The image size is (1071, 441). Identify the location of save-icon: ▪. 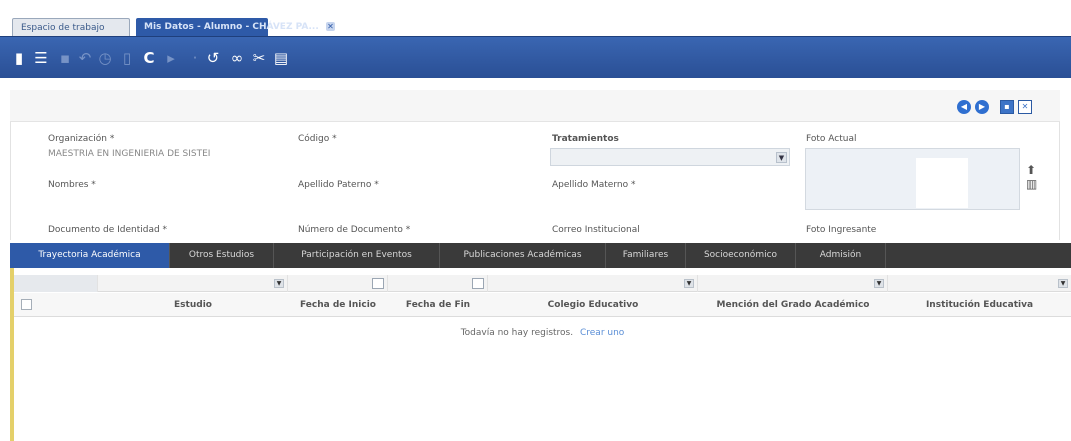
(65, 58).